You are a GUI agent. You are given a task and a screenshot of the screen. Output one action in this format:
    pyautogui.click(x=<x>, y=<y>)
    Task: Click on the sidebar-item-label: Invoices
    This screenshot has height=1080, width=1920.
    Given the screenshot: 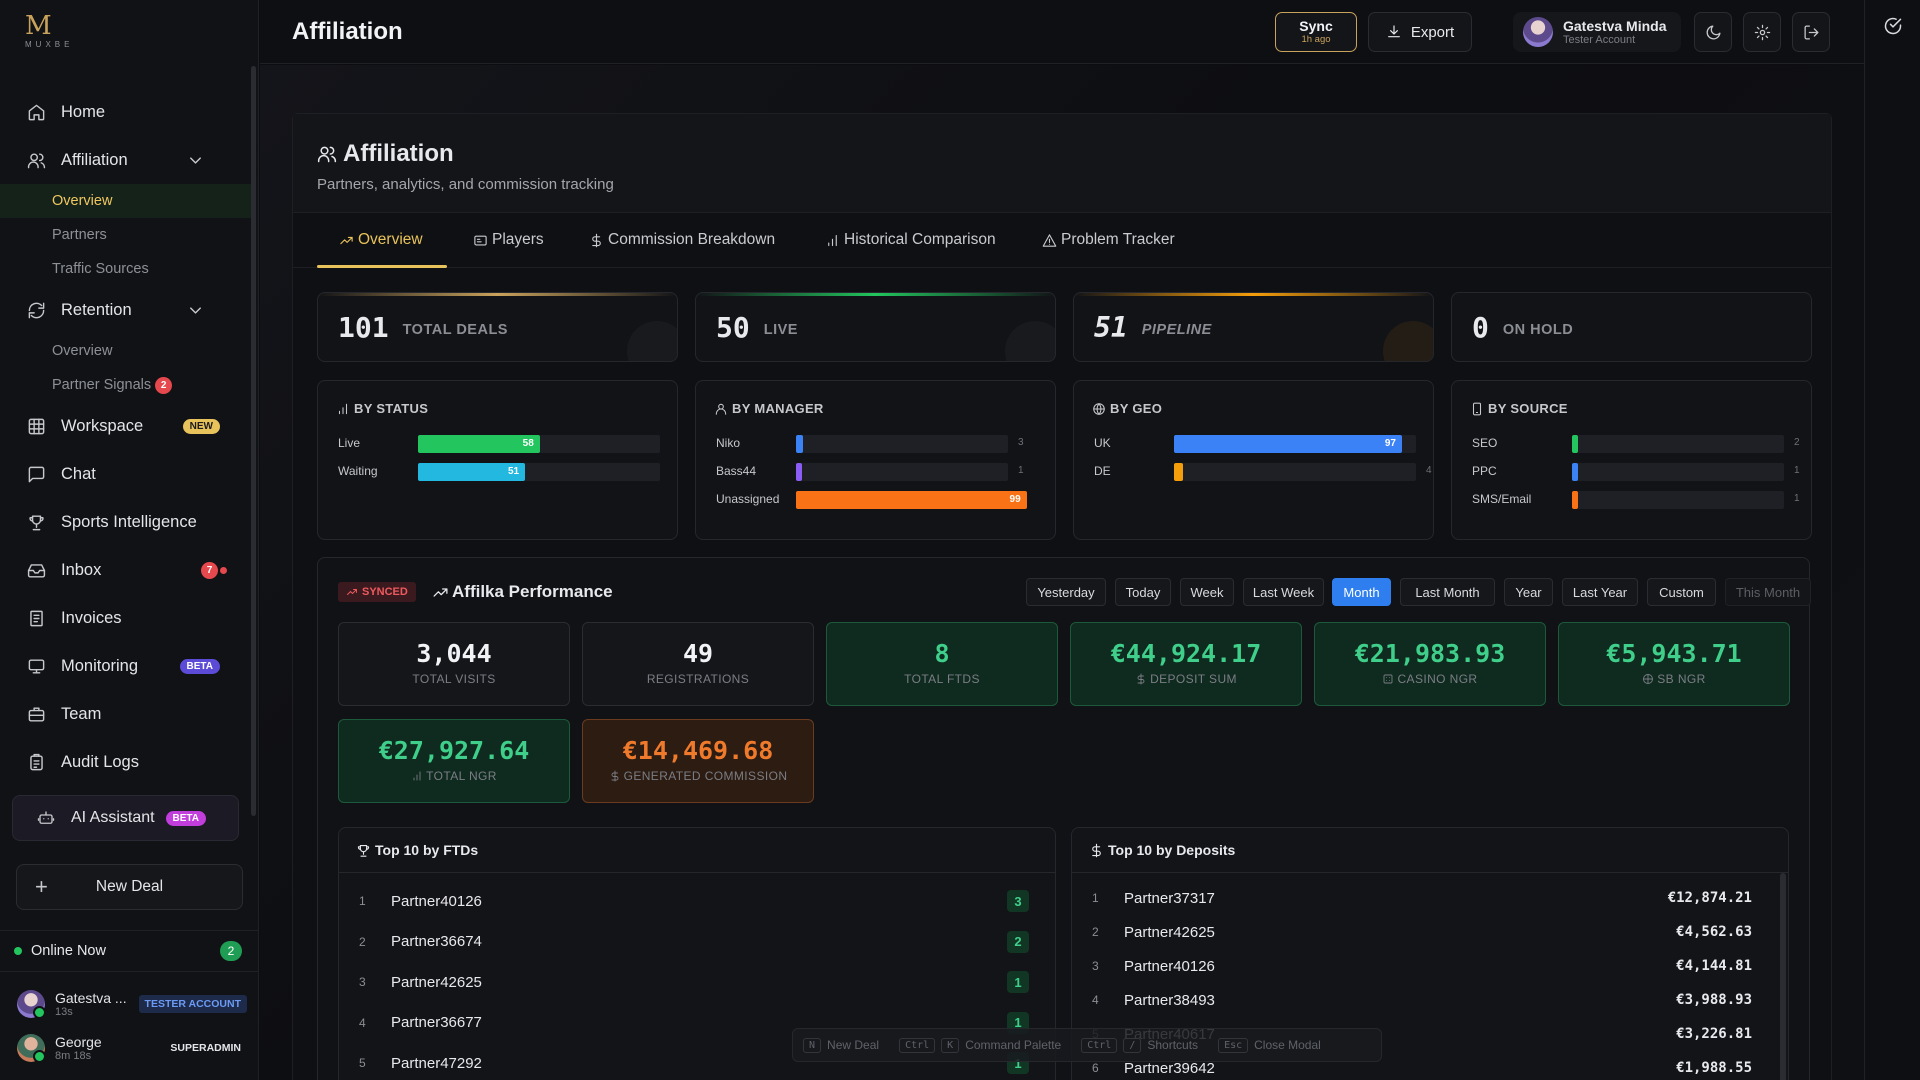 What is the action you would take?
    pyautogui.click(x=91, y=617)
    